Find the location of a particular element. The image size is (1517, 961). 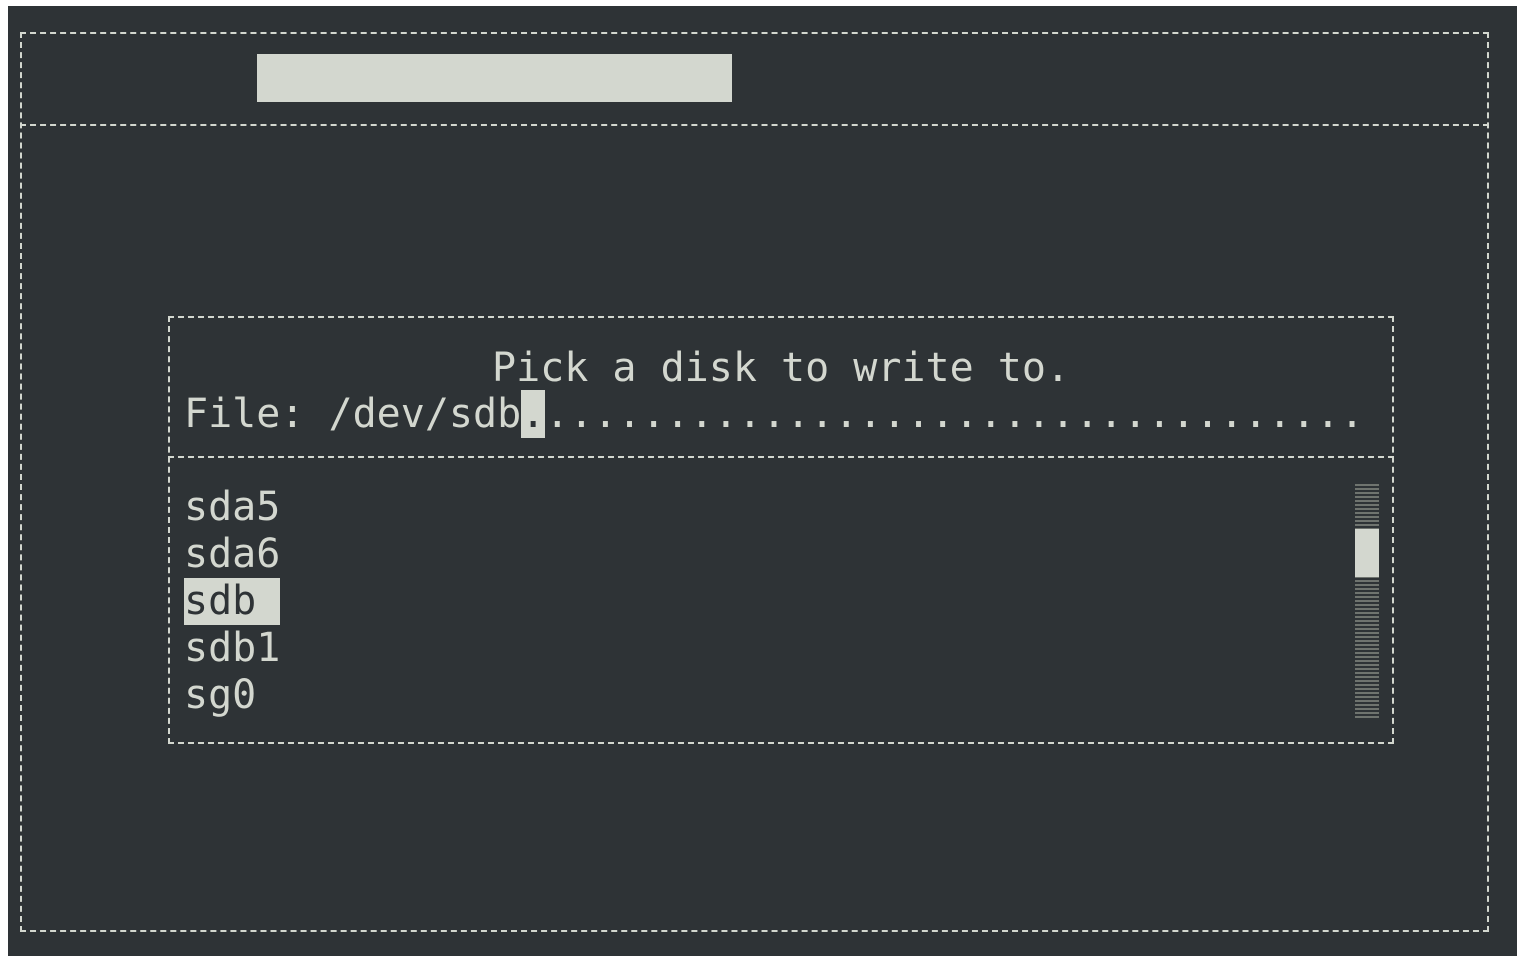

scrollbar-thumb is located at coordinates (1367, 553).